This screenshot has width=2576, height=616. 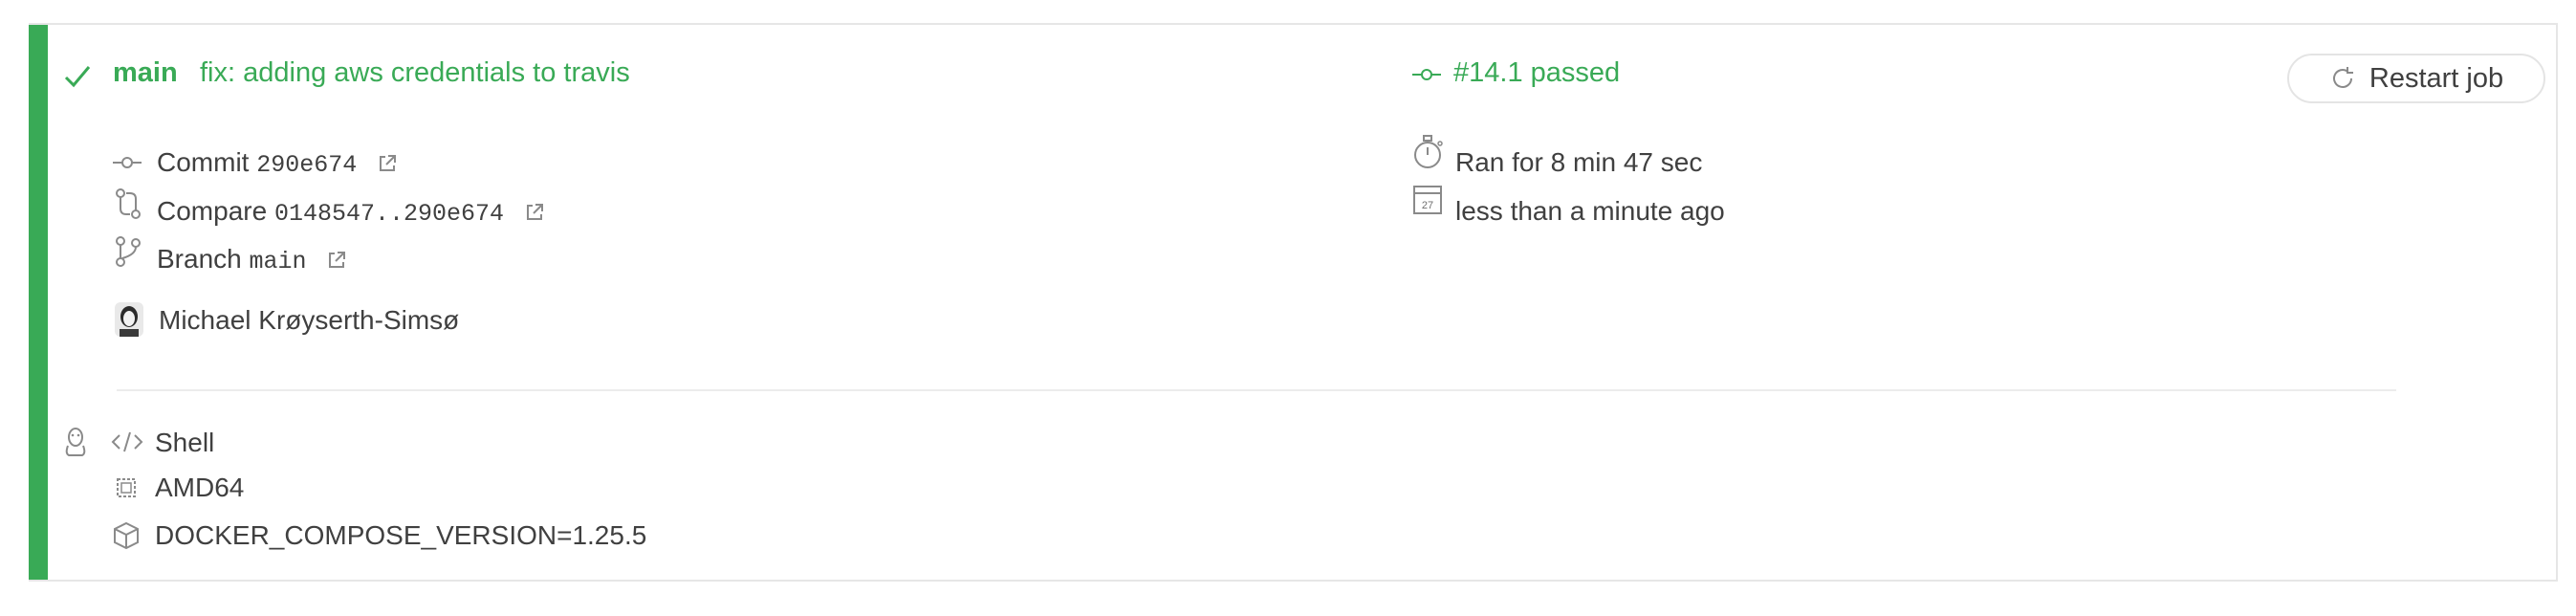 I want to click on branch-value: main, so click(x=278, y=261).